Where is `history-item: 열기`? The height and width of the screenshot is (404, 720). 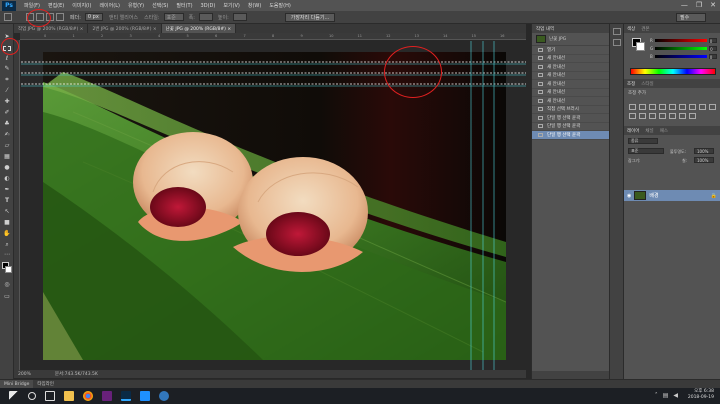 history-item: 열기 is located at coordinates (570, 50).